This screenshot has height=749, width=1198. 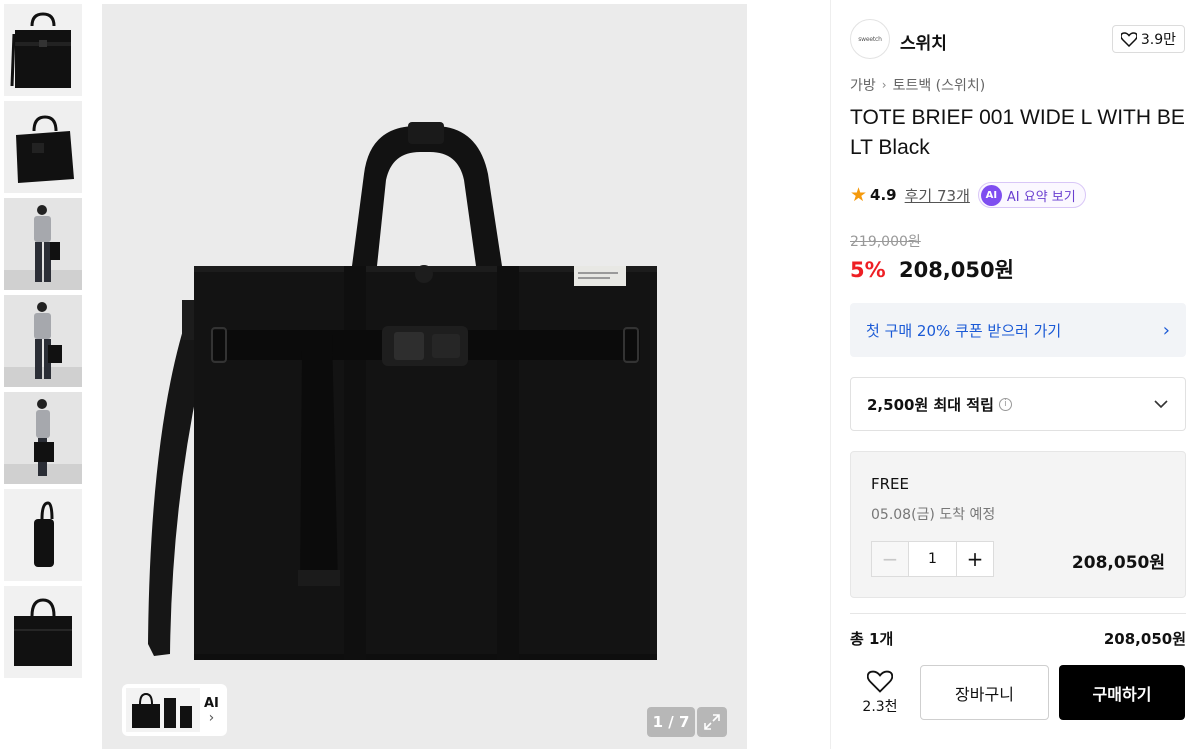 I want to click on arrival-date: 05.08(금) 도착 예정, so click(x=933, y=515).